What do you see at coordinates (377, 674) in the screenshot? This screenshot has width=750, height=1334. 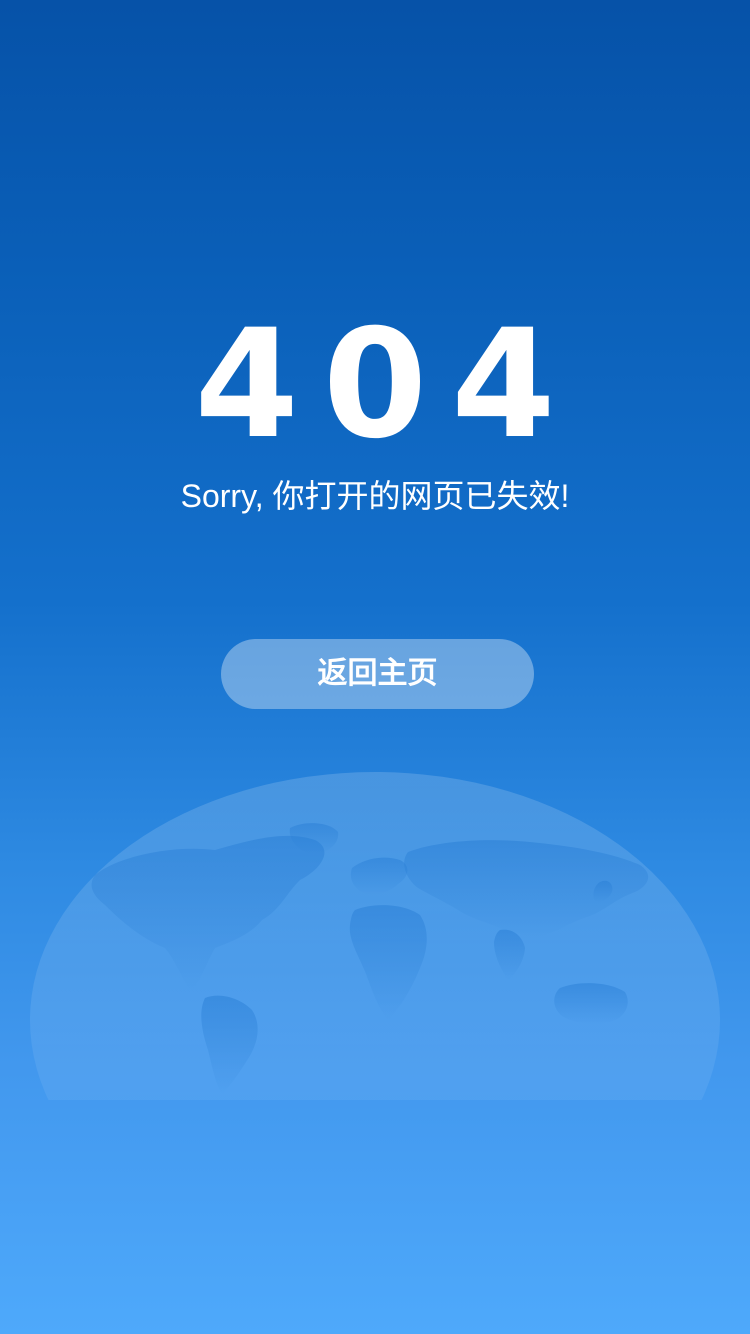 I see `return-home-button: 返回主页` at bounding box center [377, 674].